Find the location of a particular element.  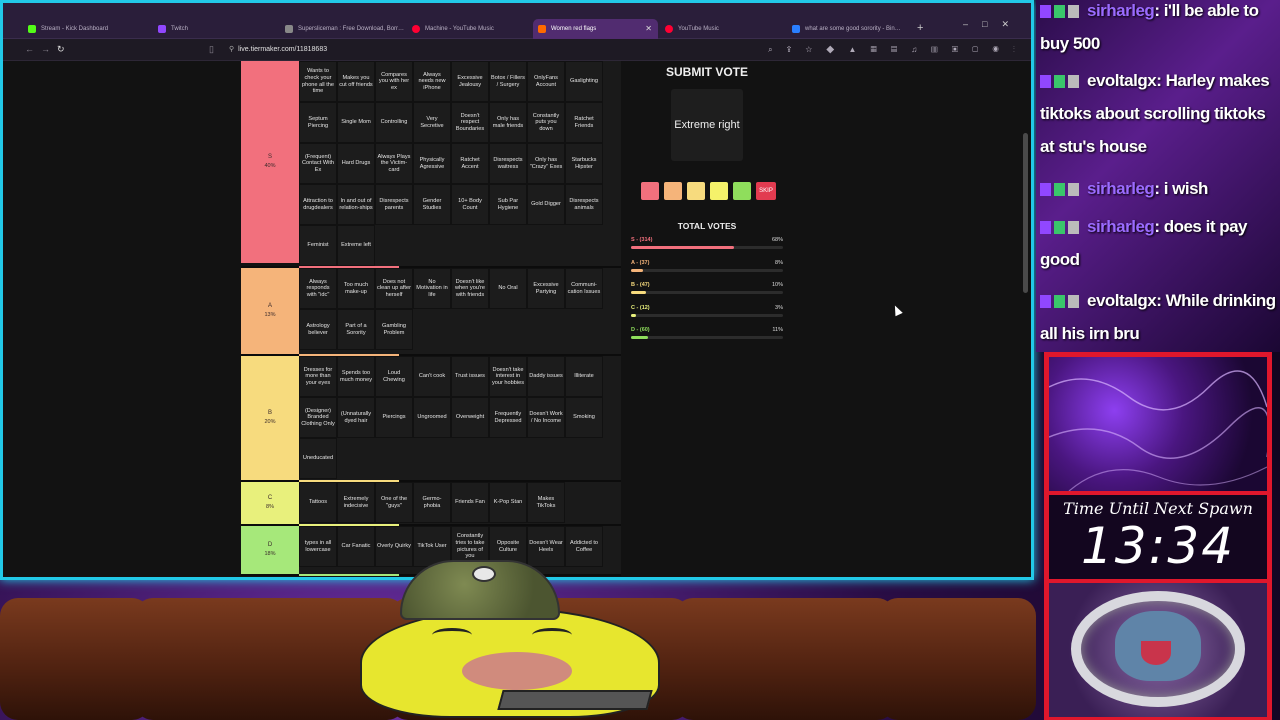

tier-item: Uneducated is located at coordinates (318, 458).